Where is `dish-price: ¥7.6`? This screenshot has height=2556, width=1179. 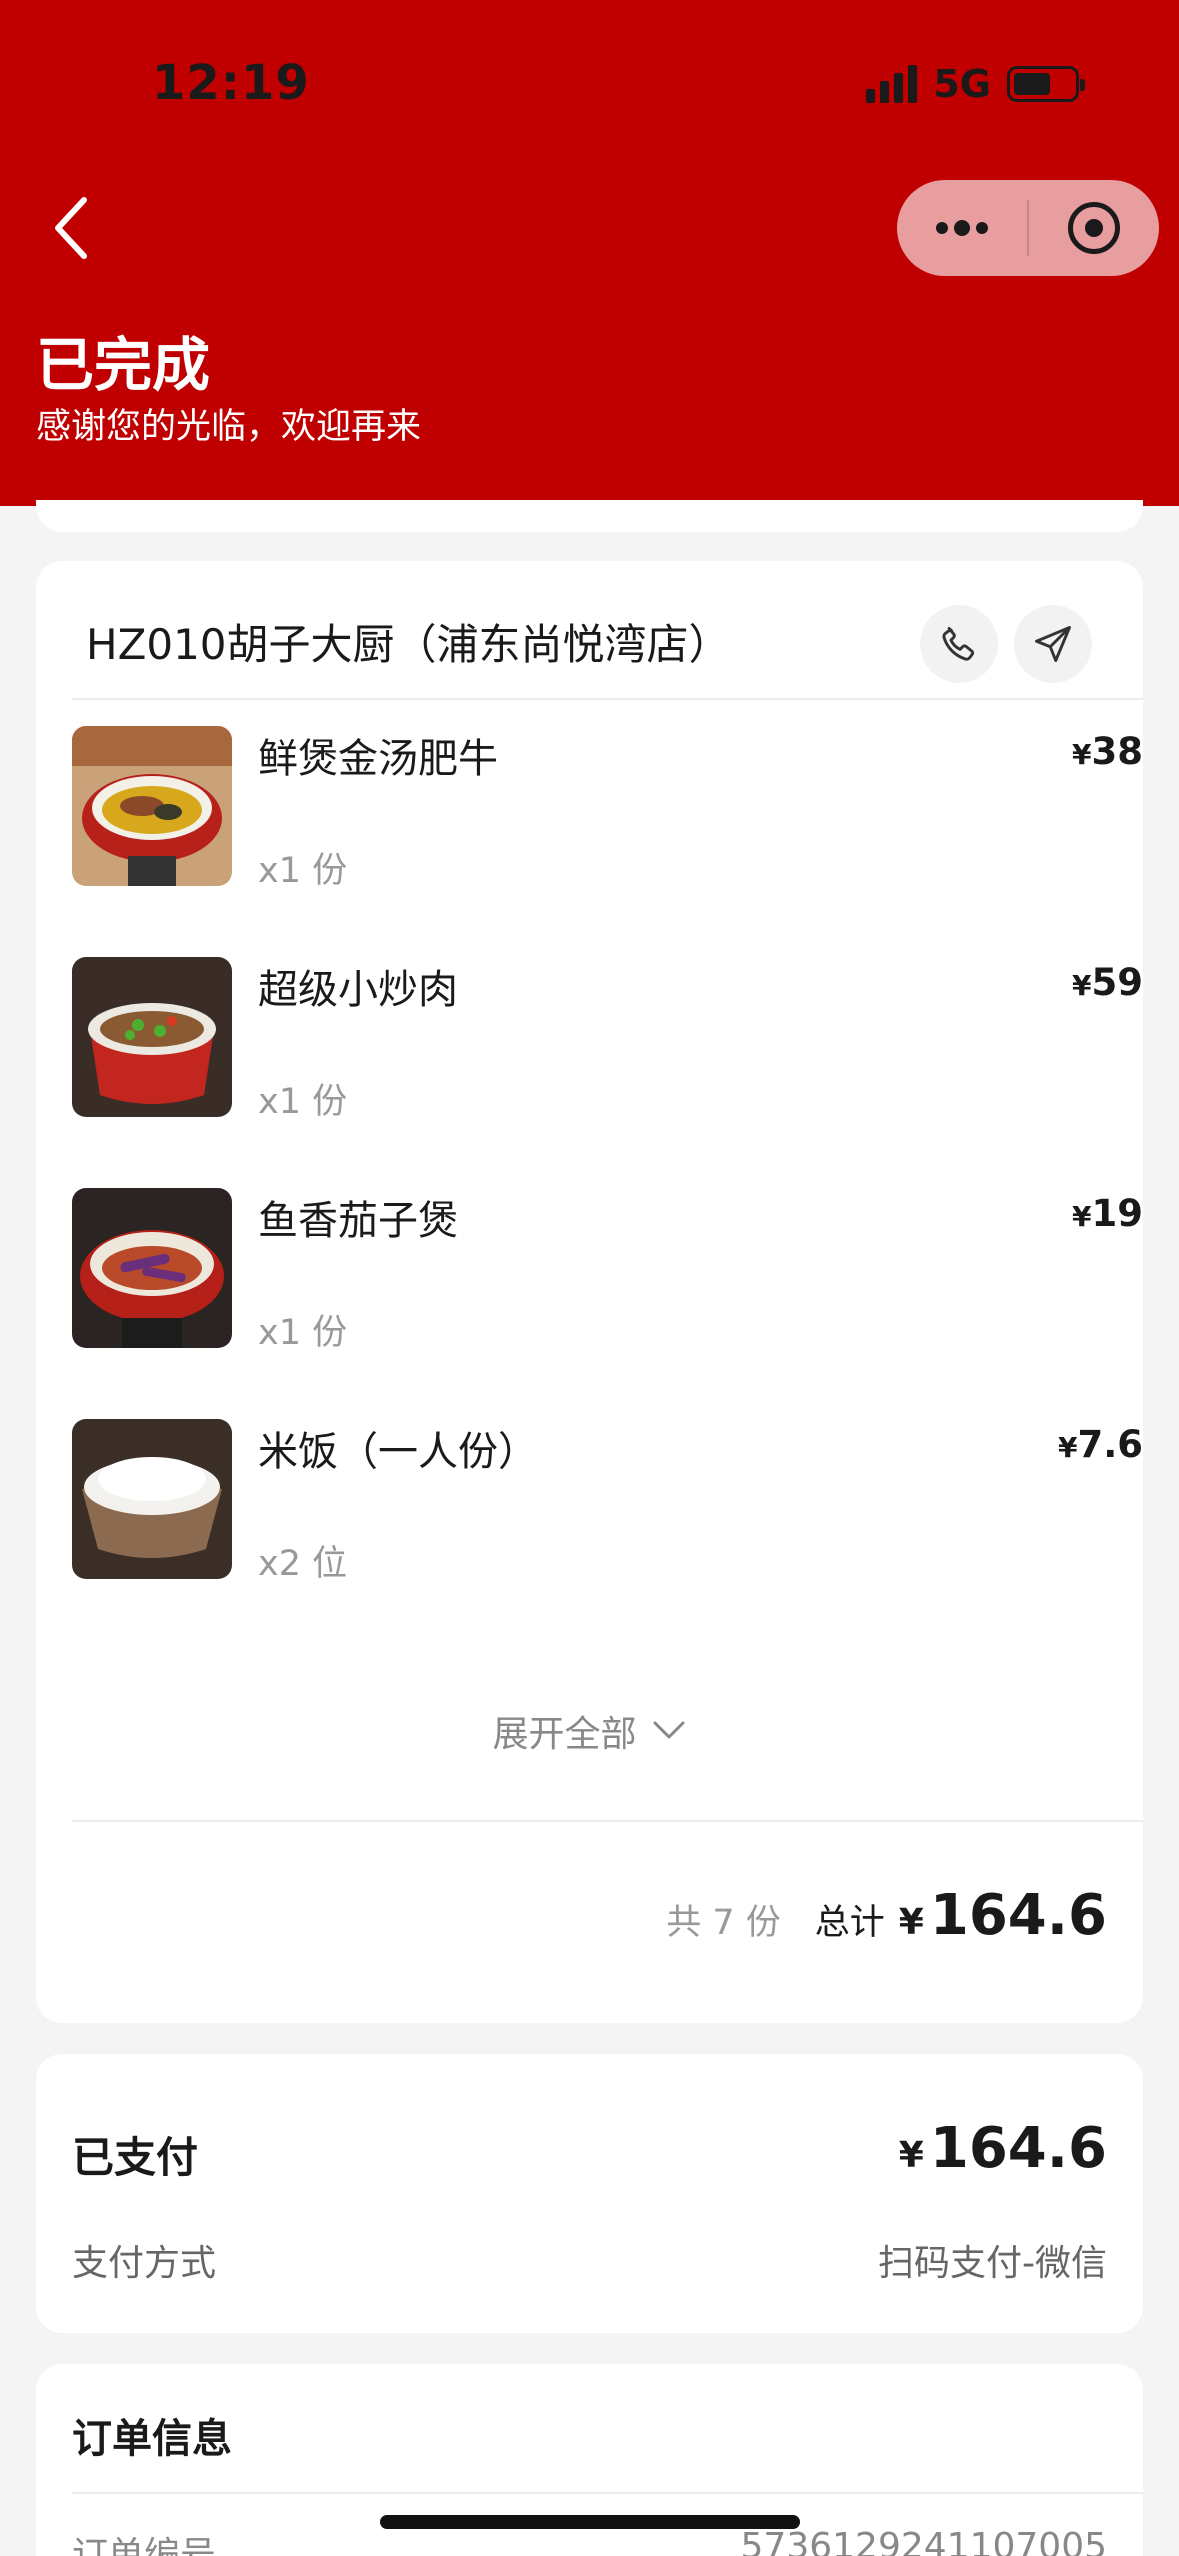
dish-price: ¥7.6 is located at coordinates (1100, 1444).